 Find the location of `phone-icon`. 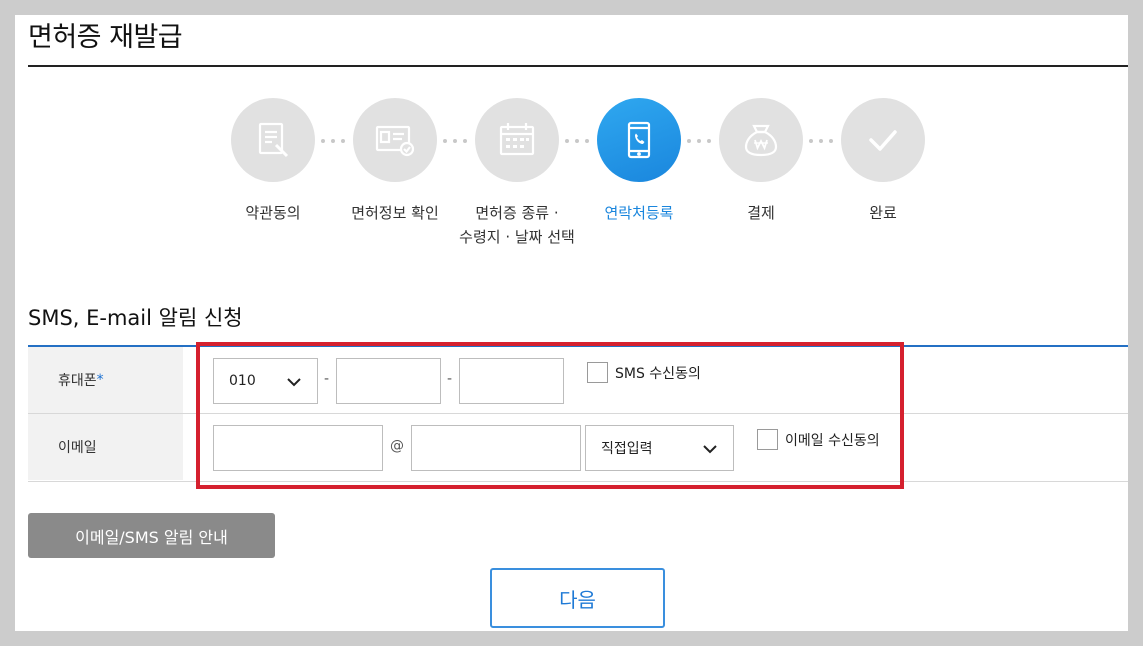

phone-icon is located at coordinates (639, 140).